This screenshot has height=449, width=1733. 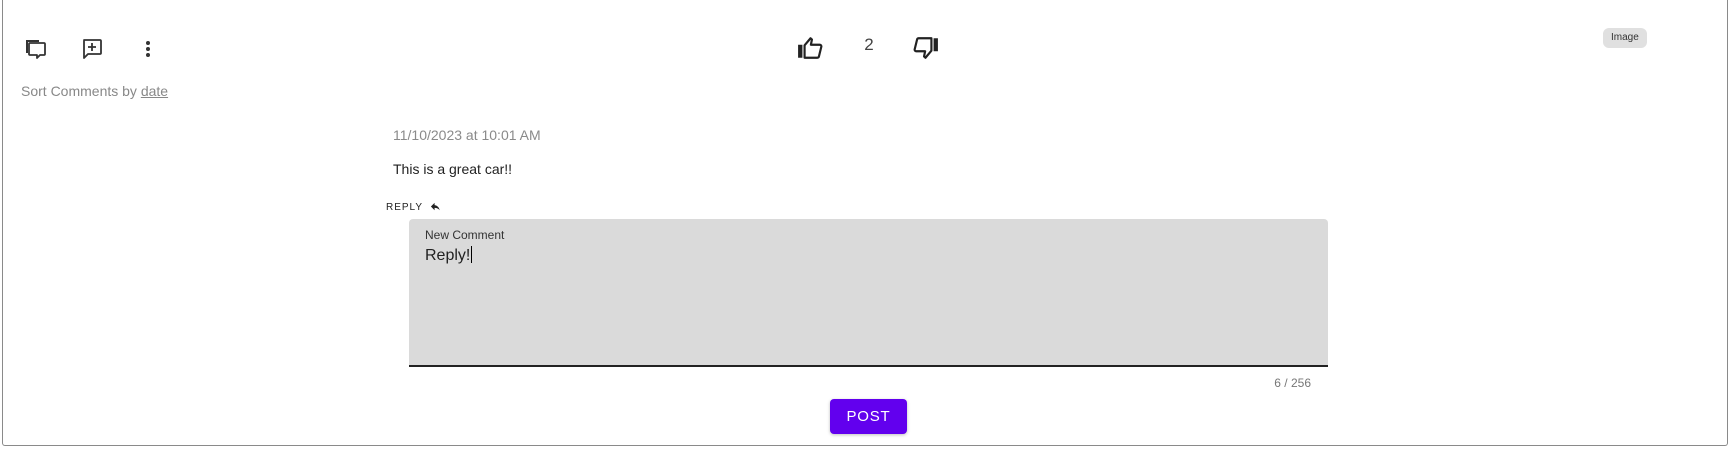 I want to click on dislike-button, so click(x=926, y=48).